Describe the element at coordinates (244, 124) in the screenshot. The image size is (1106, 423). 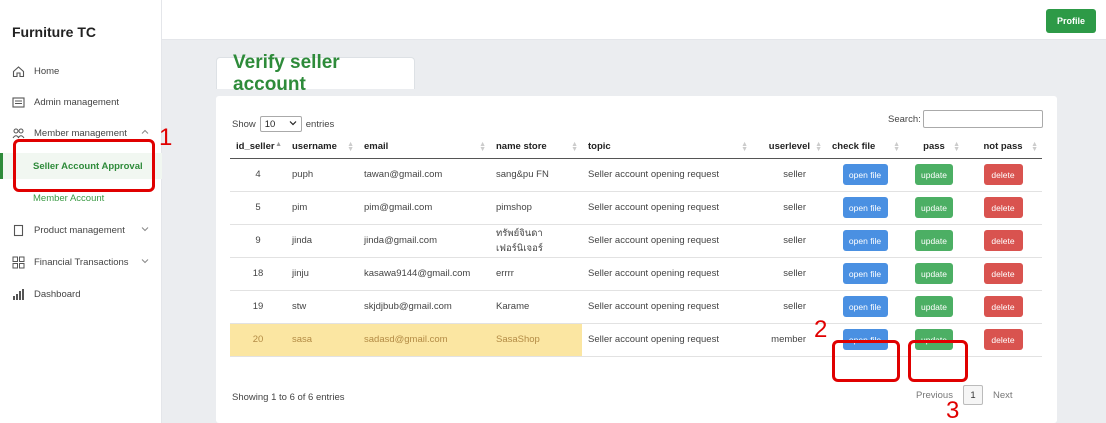
I see `show-label: Show` at that location.